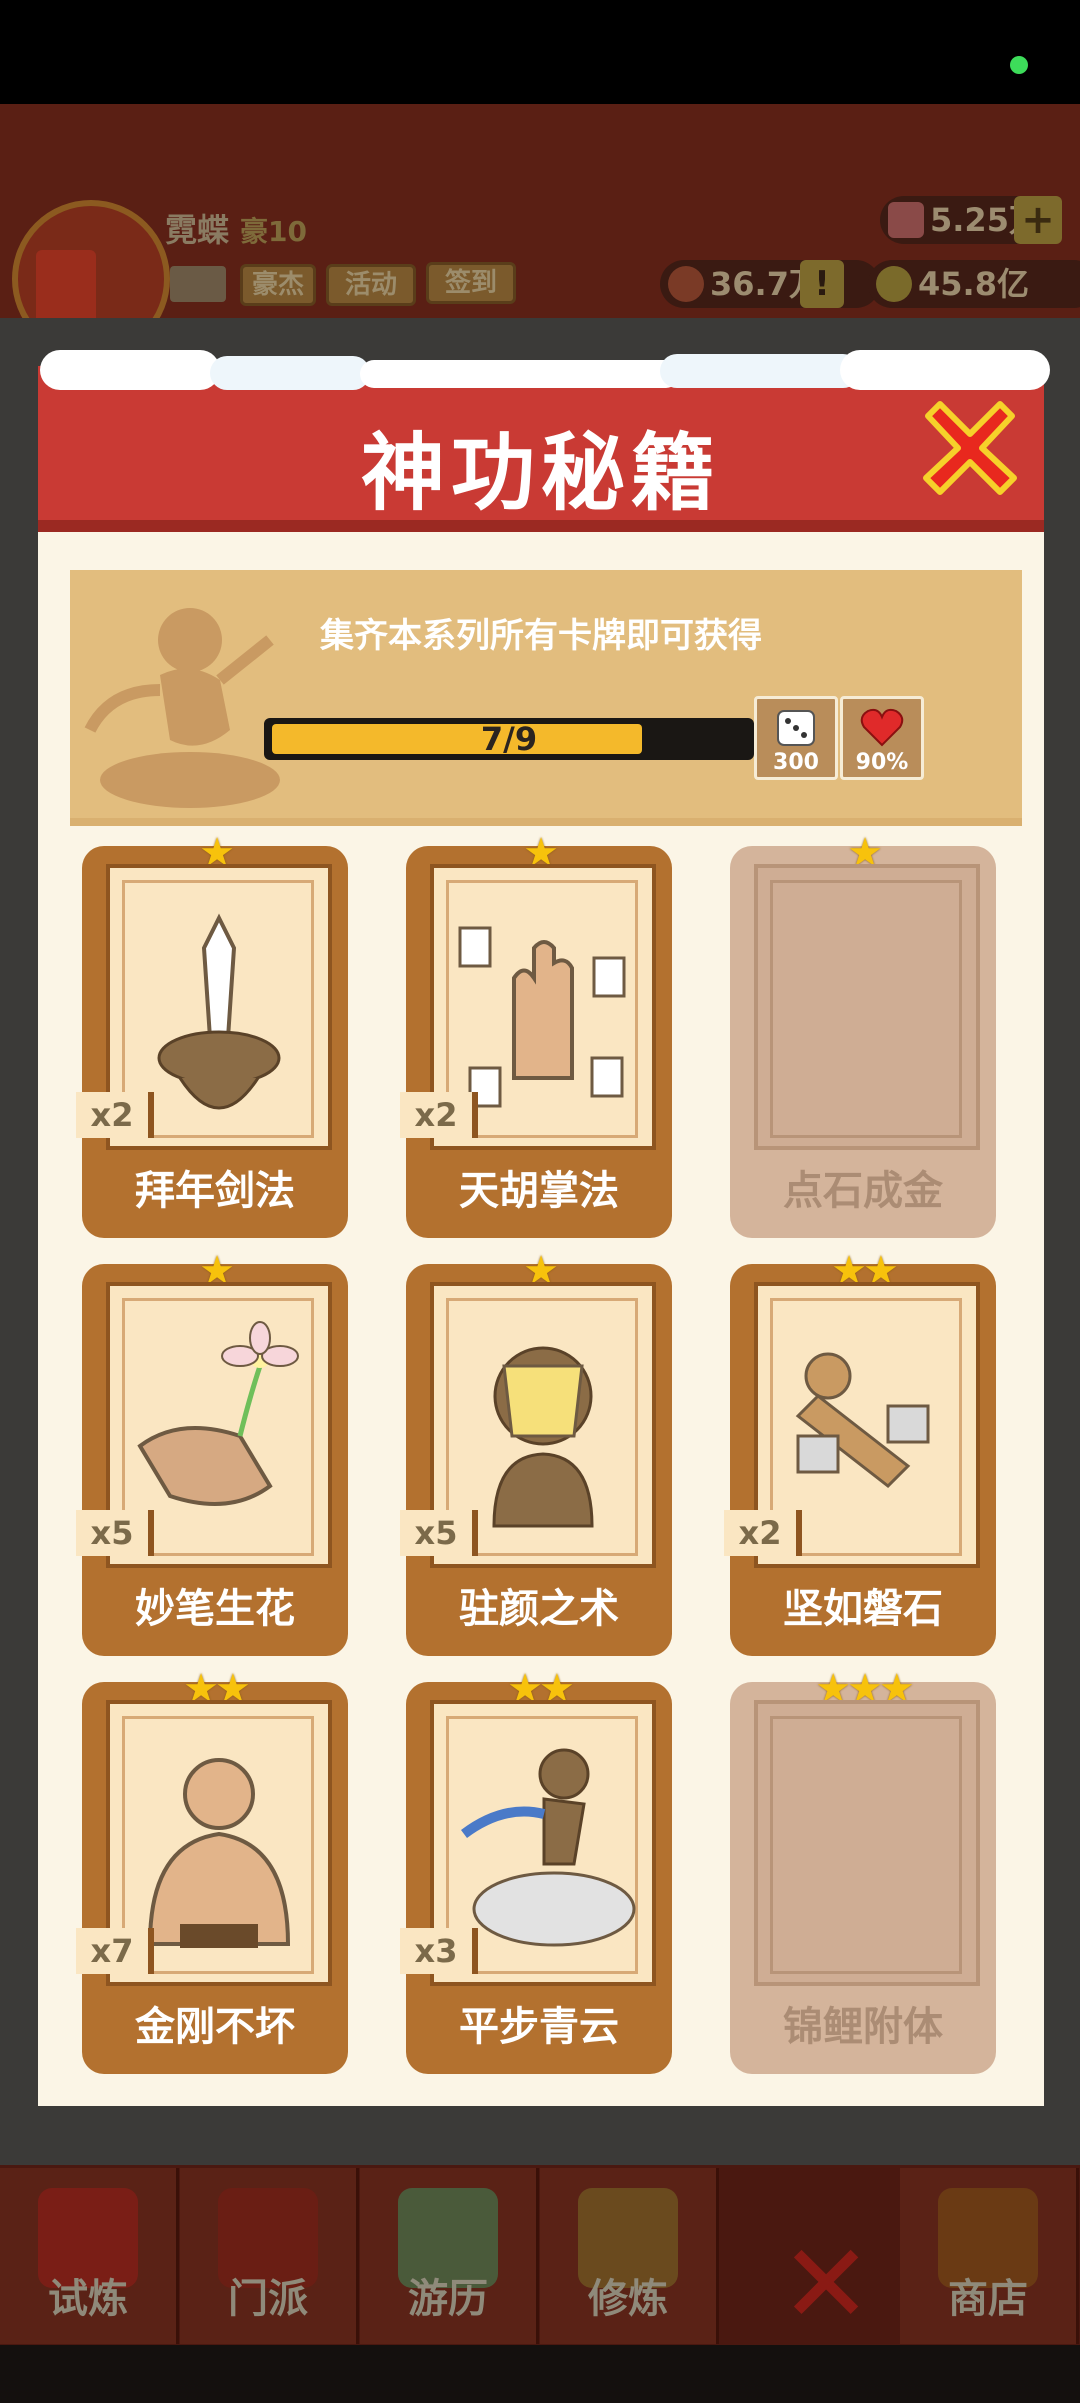 This screenshot has height=2403, width=1080. I want to click on card-pingbu-qingyun: ★★ x3 平步青云, so click(536, 1870).